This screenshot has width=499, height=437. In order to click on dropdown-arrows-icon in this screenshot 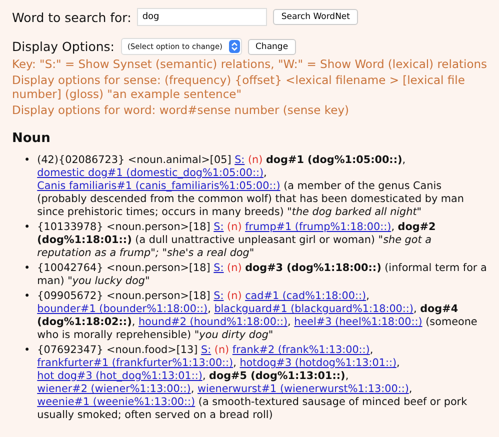, I will do `click(234, 46)`.